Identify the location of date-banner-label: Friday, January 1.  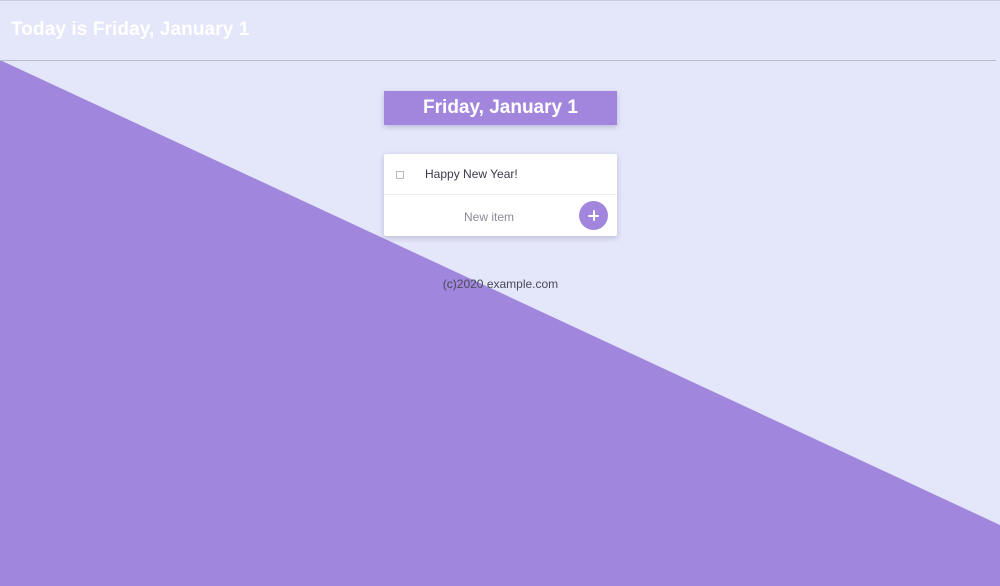
(500, 107).